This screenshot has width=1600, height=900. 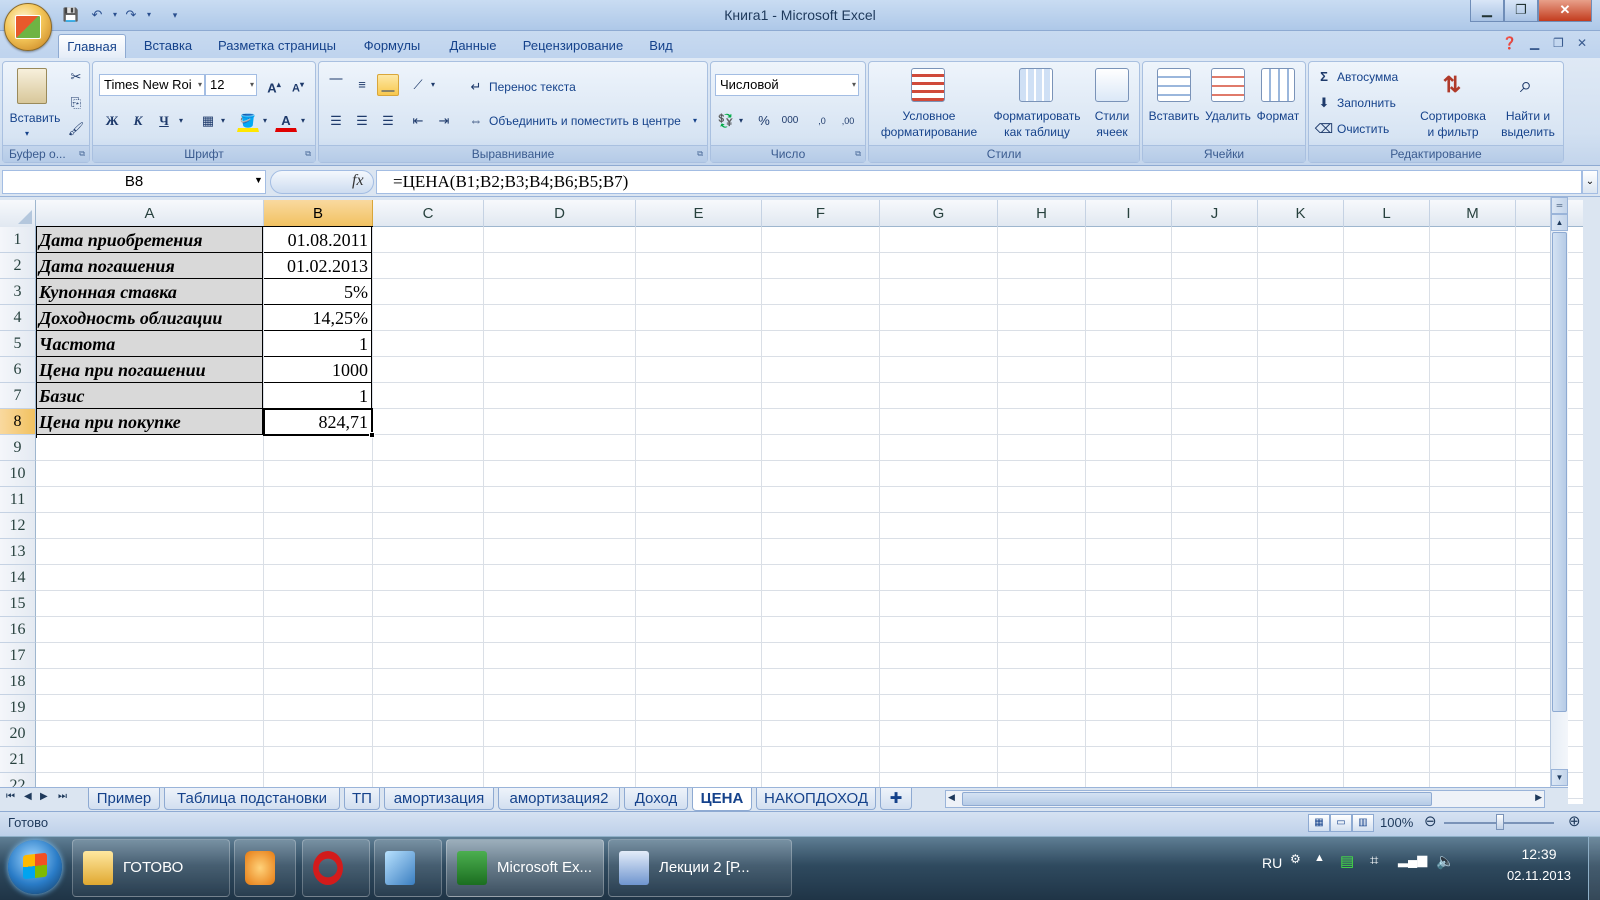 What do you see at coordinates (274, 85) in the screenshot?
I see `grow-font-icon: A▴` at bounding box center [274, 85].